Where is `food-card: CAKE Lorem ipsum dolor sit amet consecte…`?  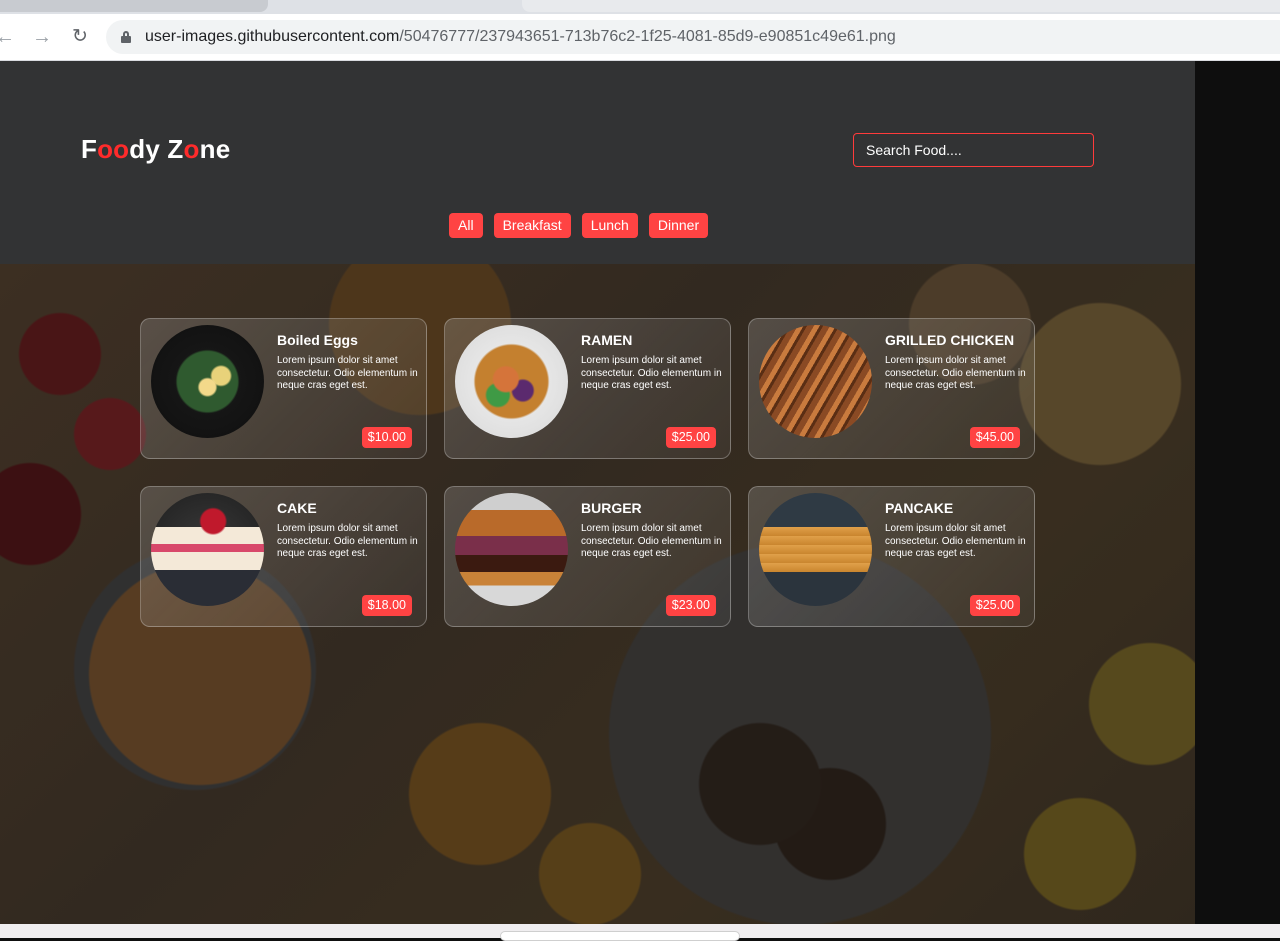 food-card: CAKE Lorem ipsum dolor sit amet consecte… is located at coordinates (283, 556).